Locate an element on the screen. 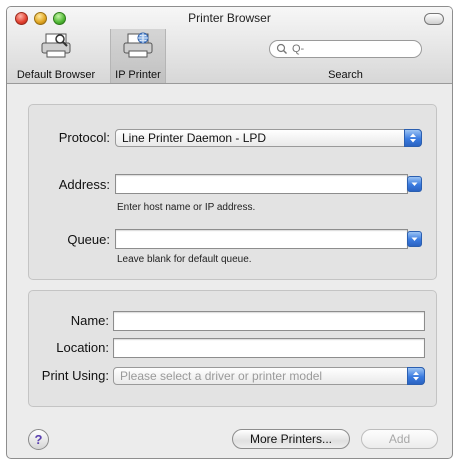 The image size is (459, 465). queue-input is located at coordinates (261, 239).